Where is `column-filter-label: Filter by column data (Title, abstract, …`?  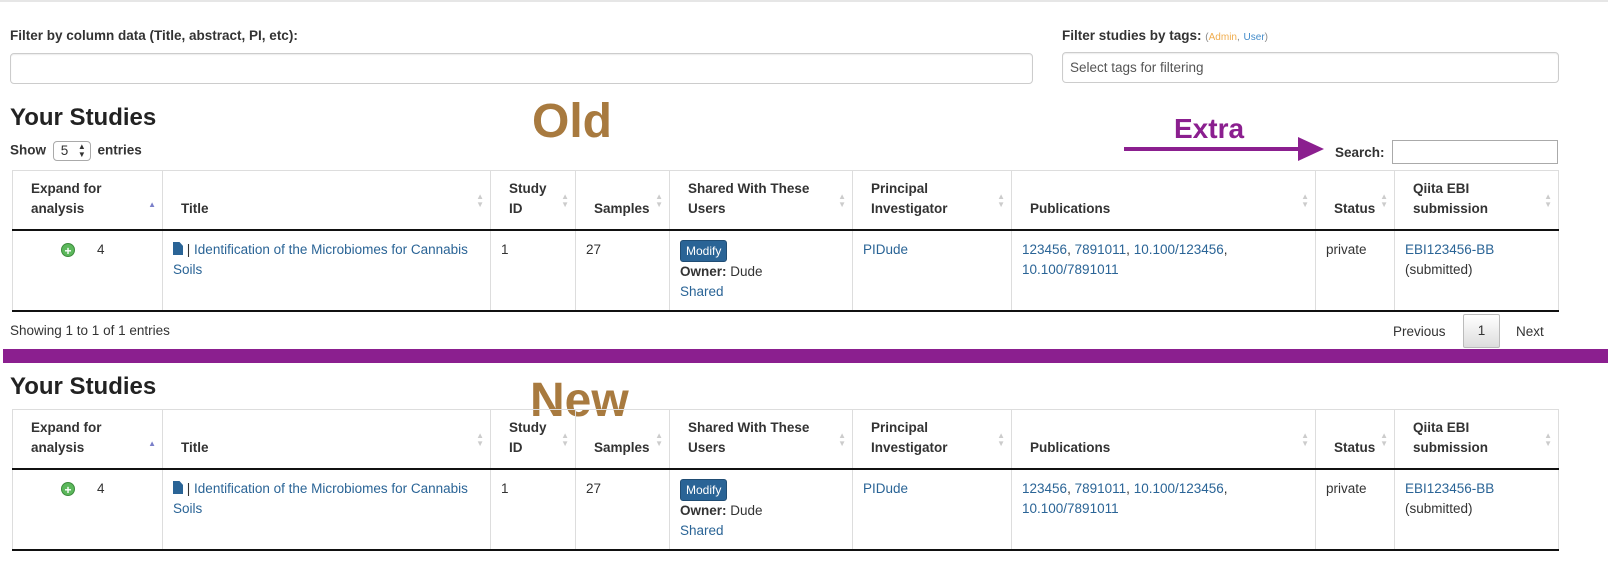 column-filter-label: Filter by column data (Title, abstract, … is located at coordinates (154, 35).